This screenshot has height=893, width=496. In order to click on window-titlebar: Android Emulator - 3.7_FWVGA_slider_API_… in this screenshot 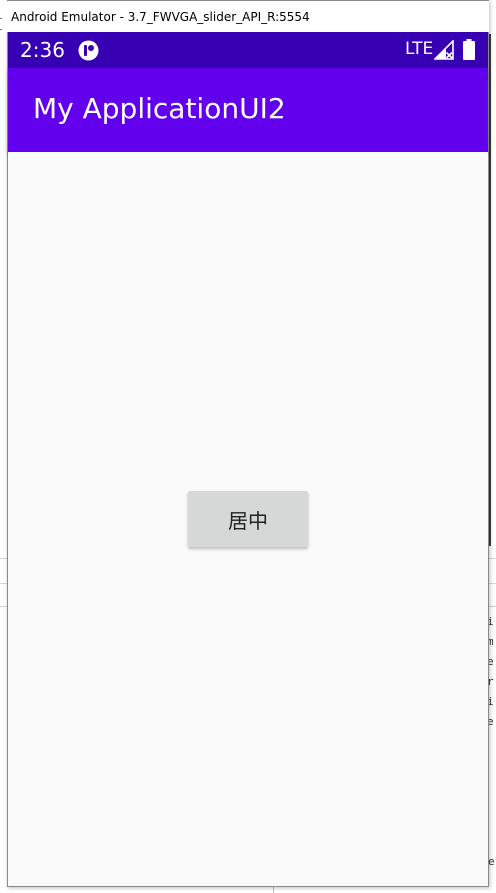, I will do `click(245, 16)`.